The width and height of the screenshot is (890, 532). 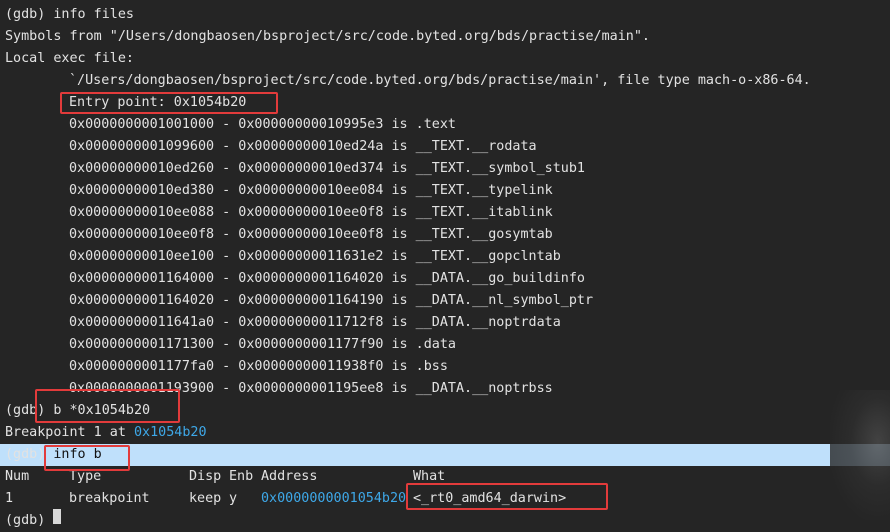 What do you see at coordinates (57, 516) in the screenshot?
I see `text-cursor` at bounding box center [57, 516].